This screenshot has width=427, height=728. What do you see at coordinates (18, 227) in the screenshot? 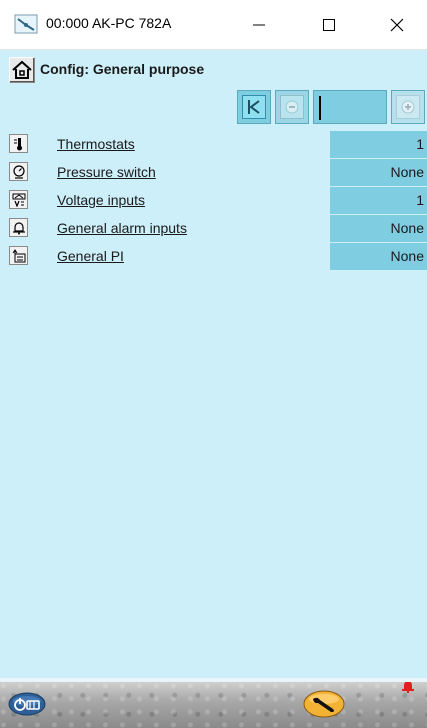
I see `alarm-bell-icon` at bounding box center [18, 227].